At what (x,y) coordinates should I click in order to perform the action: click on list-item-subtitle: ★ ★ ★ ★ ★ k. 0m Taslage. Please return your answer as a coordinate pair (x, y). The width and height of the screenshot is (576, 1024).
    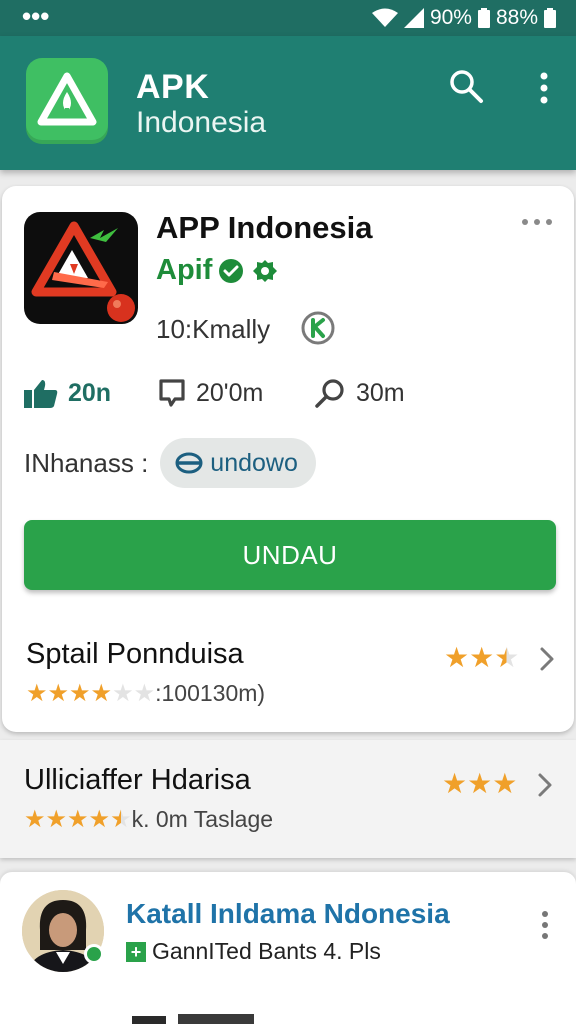
    Looking at the image, I should click on (148, 819).